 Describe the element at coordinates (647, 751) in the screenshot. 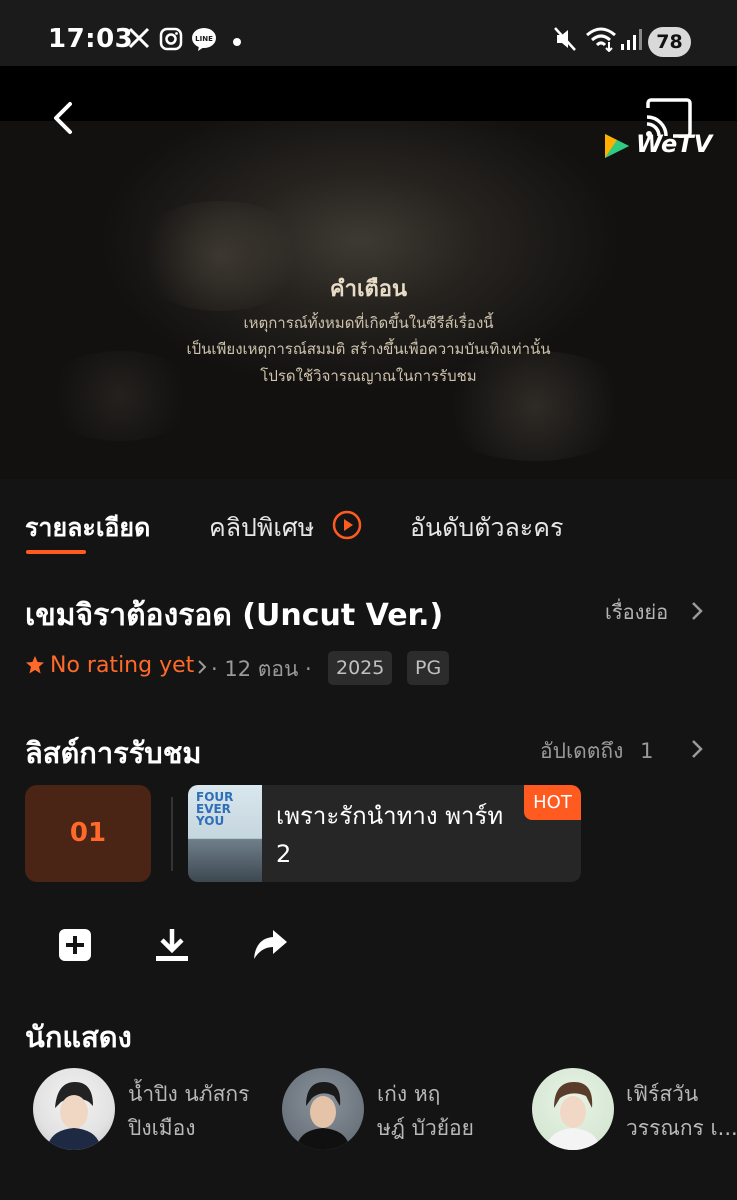

I see `update-count: 1` at that location.